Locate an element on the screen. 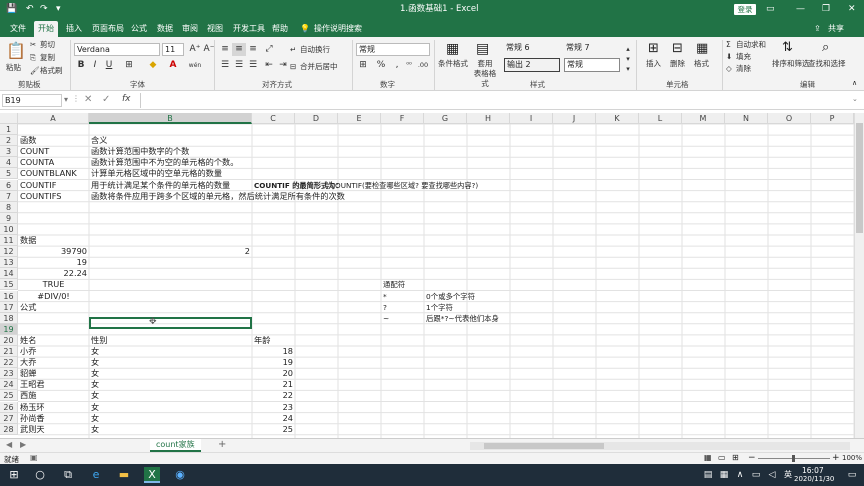 The image size is (864, 486). align-bottom-icon: ≡ is located at coordinates (253, 49).